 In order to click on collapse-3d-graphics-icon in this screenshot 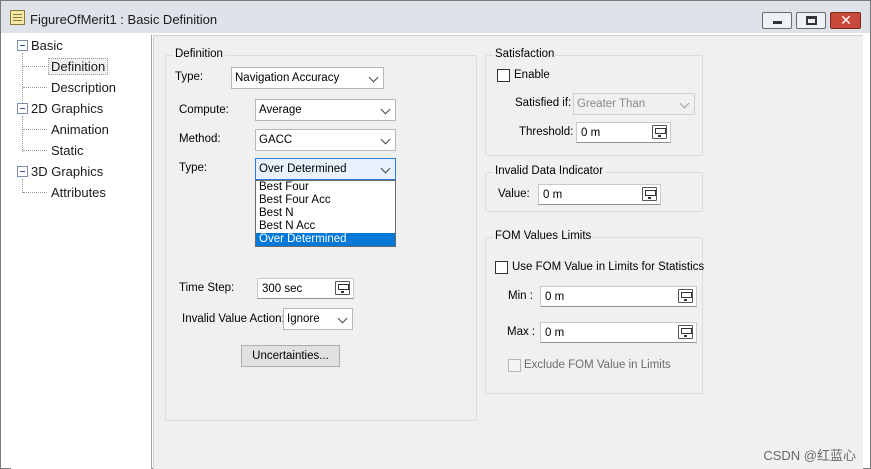, I will do `click(22, 171)`.